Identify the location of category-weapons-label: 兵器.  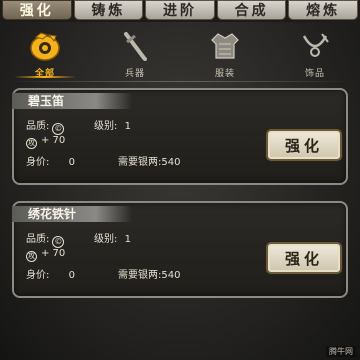
(134, 74).